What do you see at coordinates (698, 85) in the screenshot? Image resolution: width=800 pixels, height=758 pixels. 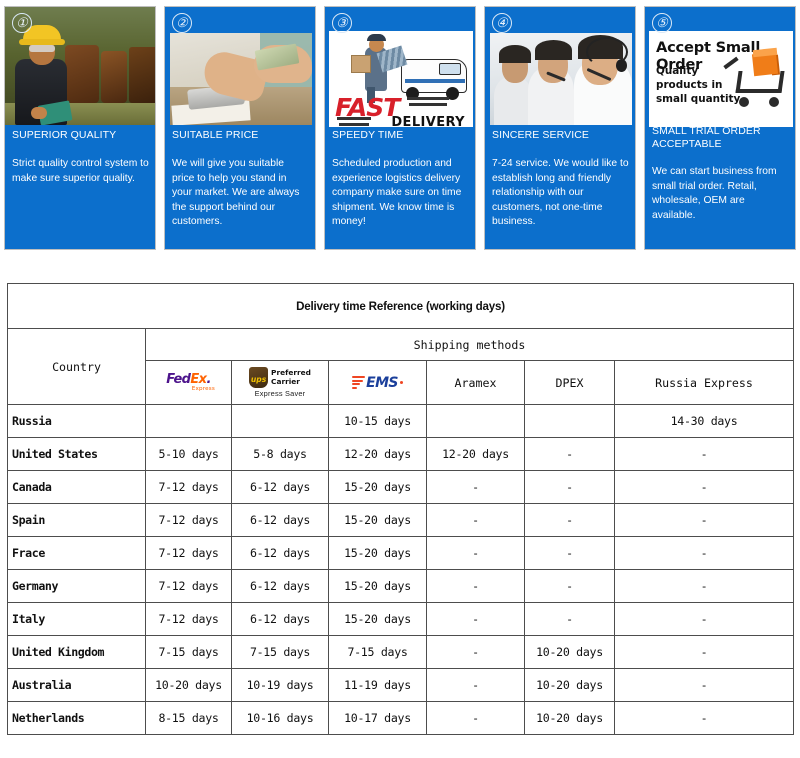 I see `accept-small-order-subline: Quality products in small quantity` at bounding box center [698, 85].